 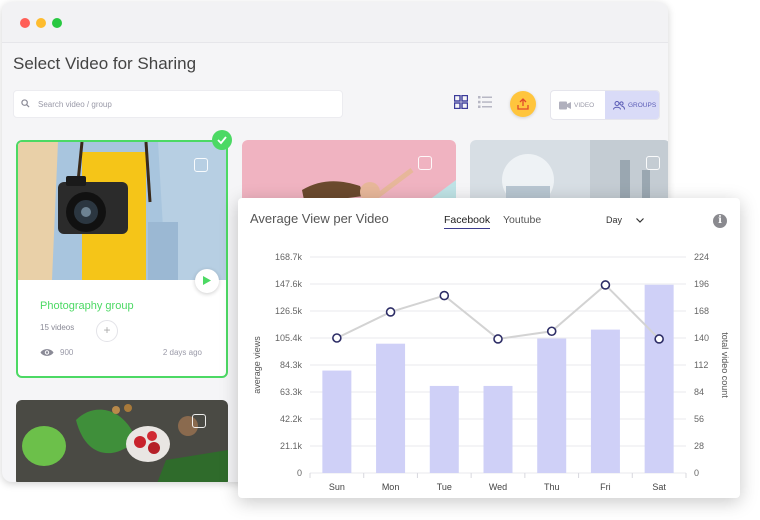 I want to click on group-name: Photography group, so click(x=87, y=306).